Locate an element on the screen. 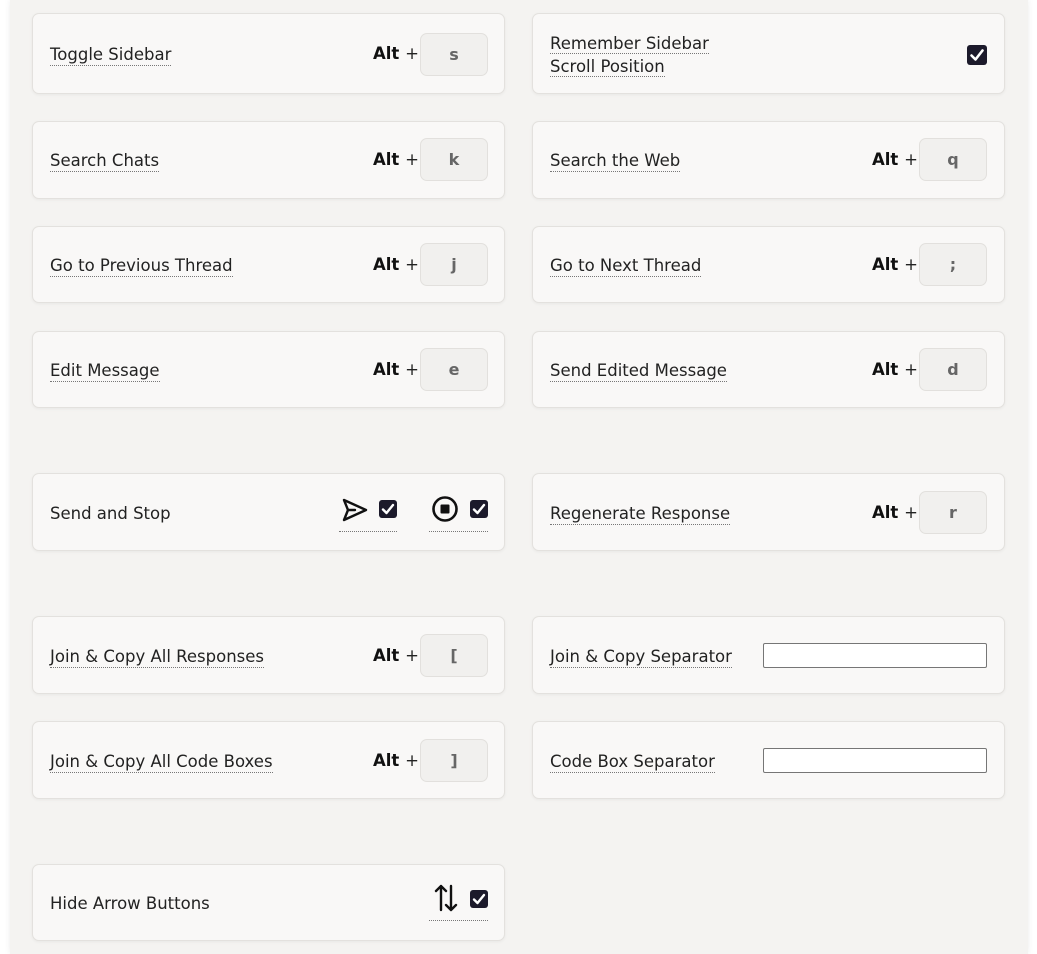 The width and height of the screenshot is (1037, 954). next-thread-key-input: ; is located at coordinates (953, 264).